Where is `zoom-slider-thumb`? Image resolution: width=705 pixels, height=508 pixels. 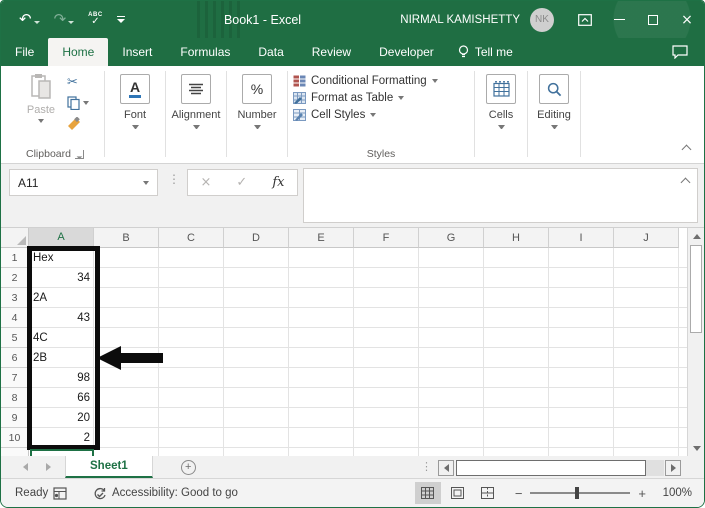
zoom-slider-thumb is located at coordinates (577, 493).